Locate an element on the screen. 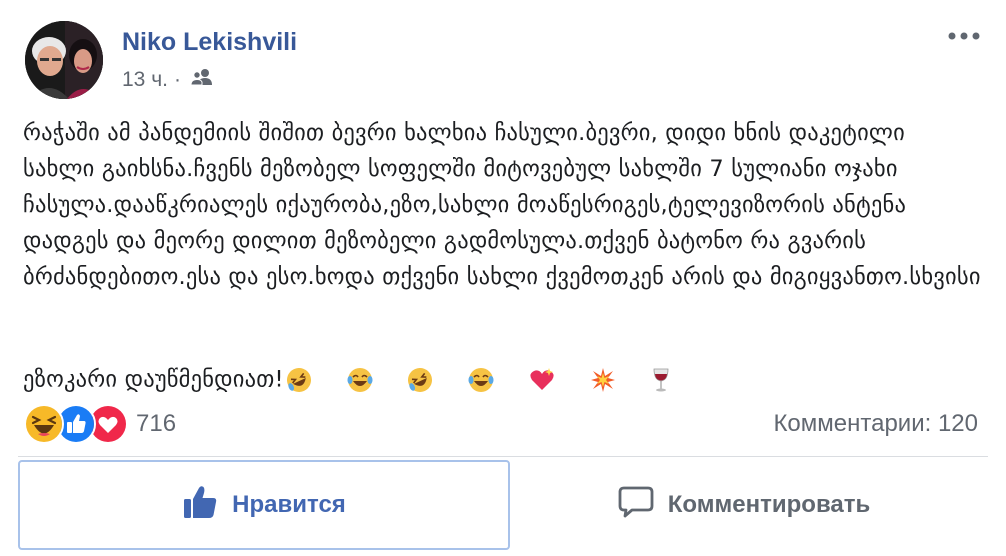 The image size is (1006, 556). wine-glass-icon is located at coordinates (680, 380).